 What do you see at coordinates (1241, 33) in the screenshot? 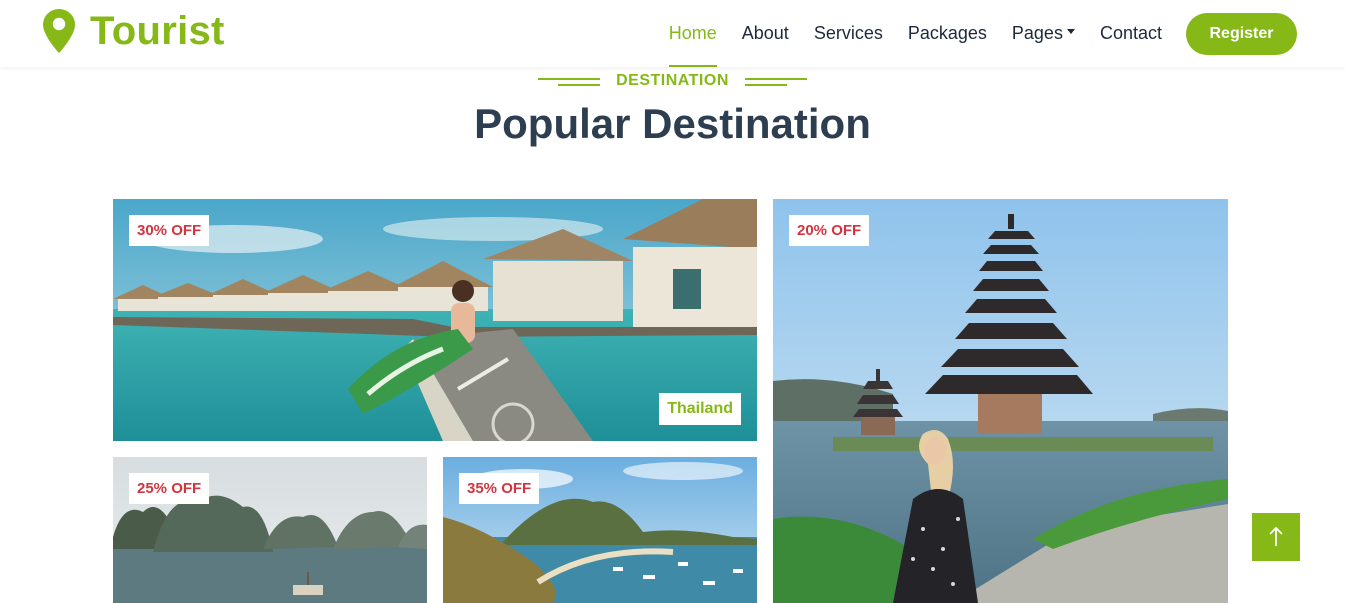
I see `register-button: Register` at bounding box center [1241, 33].